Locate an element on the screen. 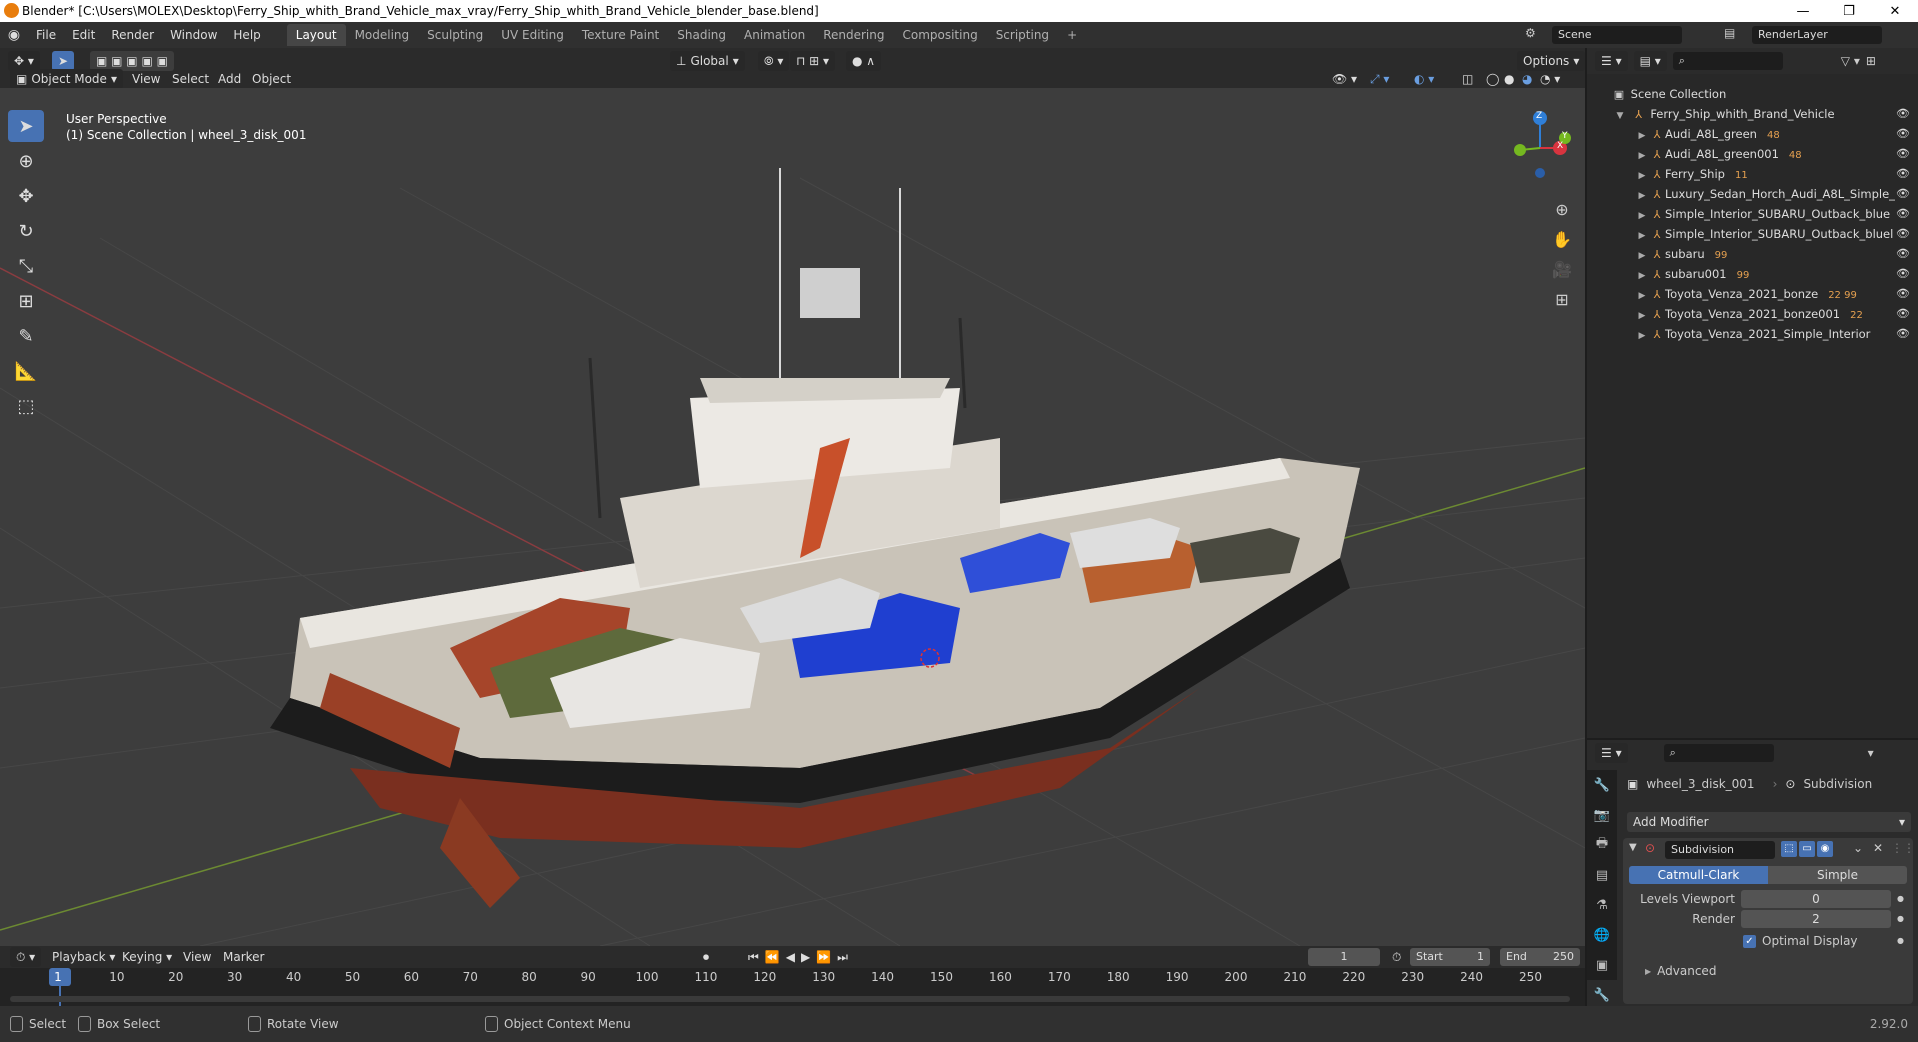 The image size is (1918, 1042). expand-down-icon: ▼ is located at coordinates (1620, 116).